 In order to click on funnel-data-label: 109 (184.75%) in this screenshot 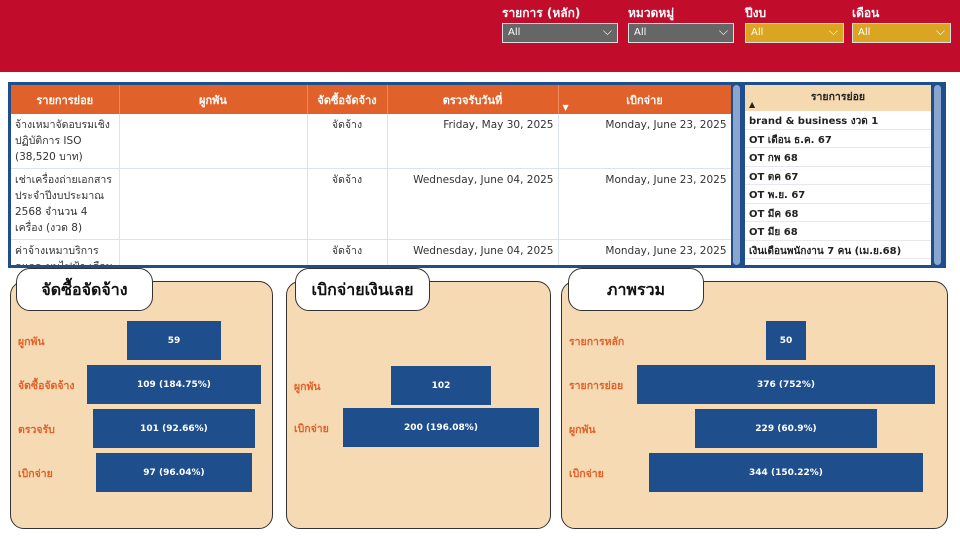, I will do `click(174, 384)`.